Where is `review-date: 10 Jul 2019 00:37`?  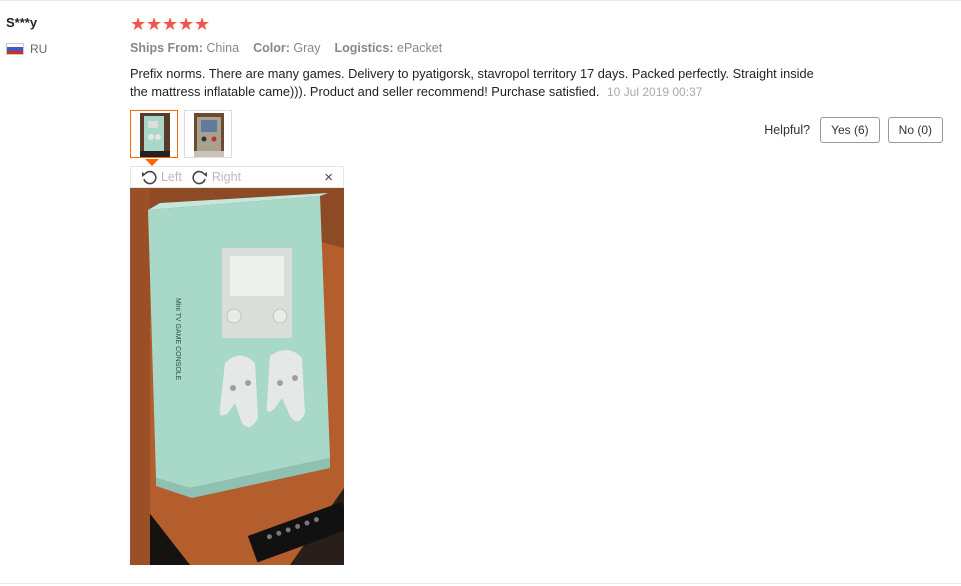
review-date: 10 Jul 2019 00:37 is located at coordinates (655, 92).